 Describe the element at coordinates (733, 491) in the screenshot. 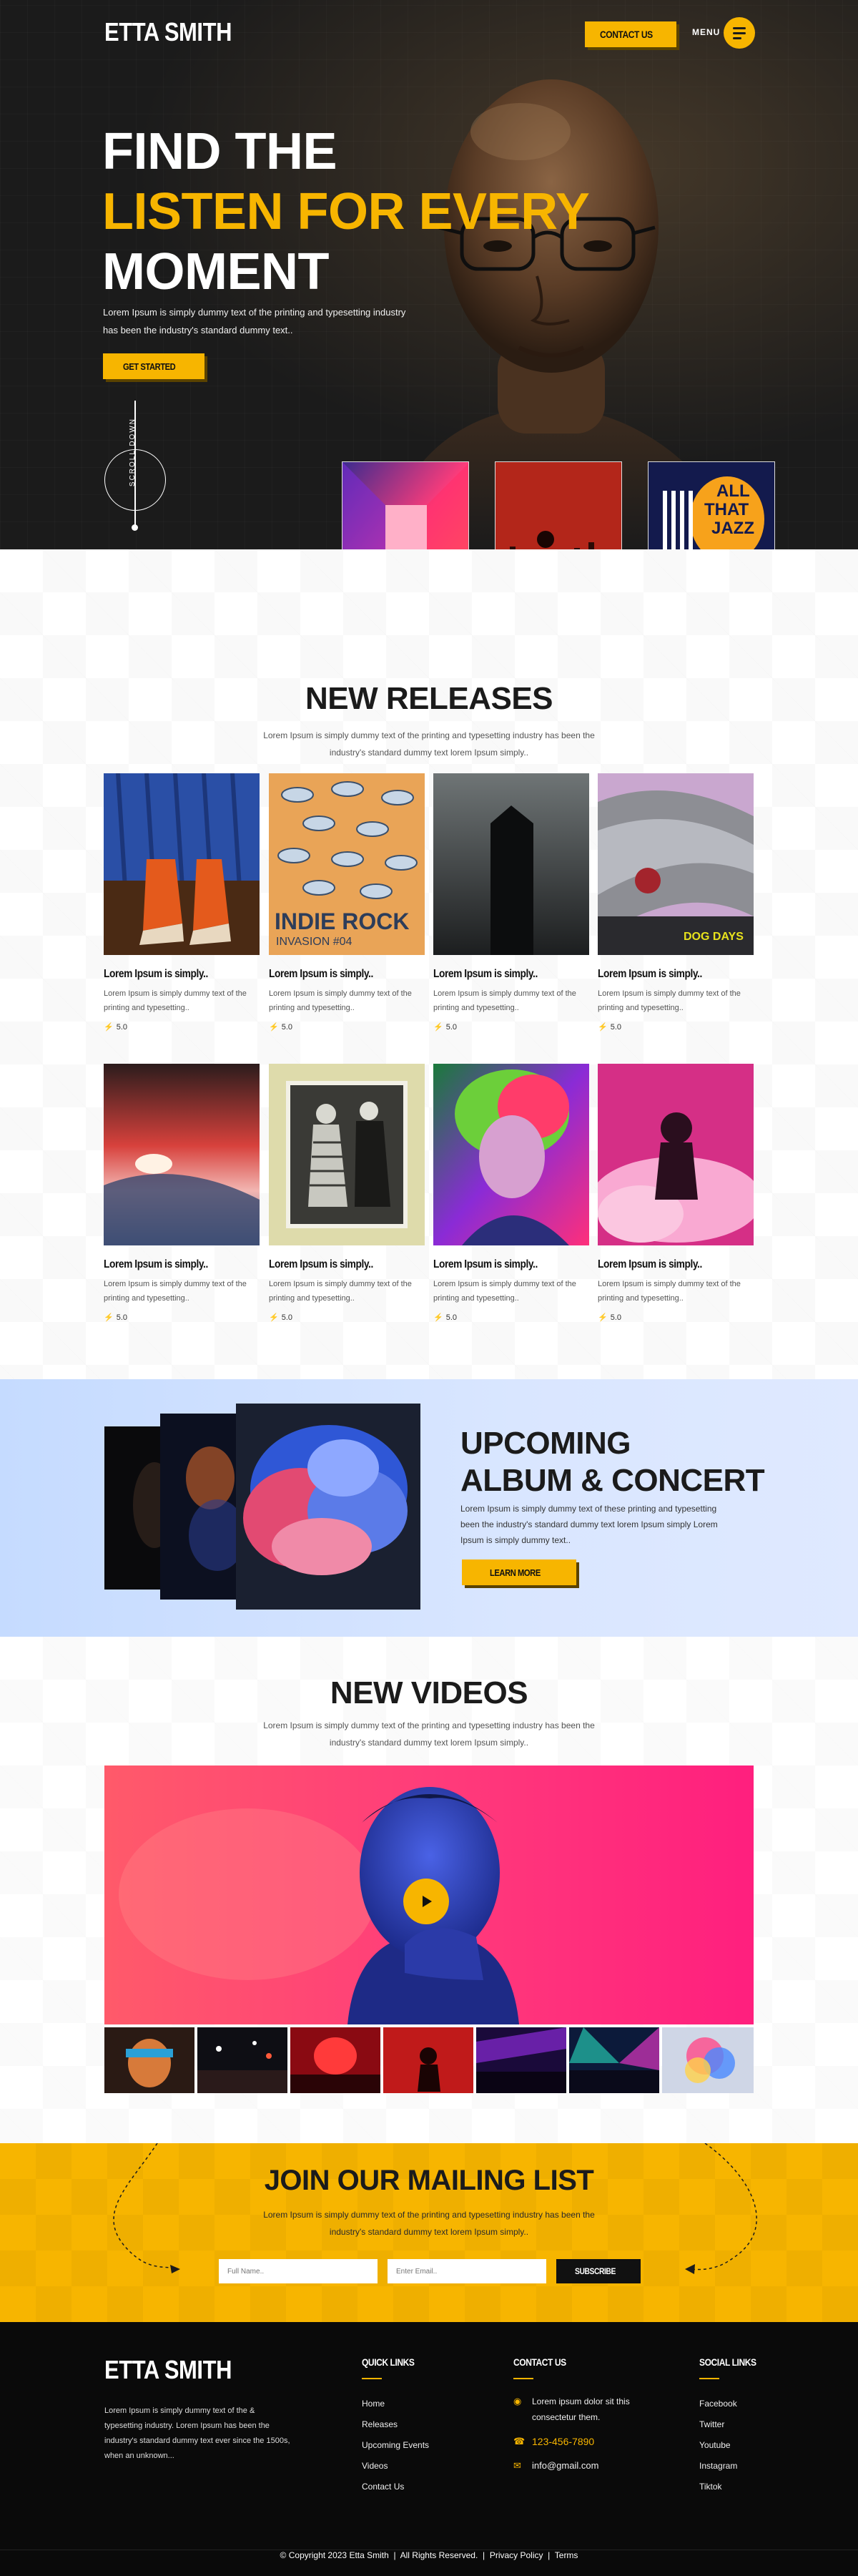

I see `svg-text: ALL` at that location.